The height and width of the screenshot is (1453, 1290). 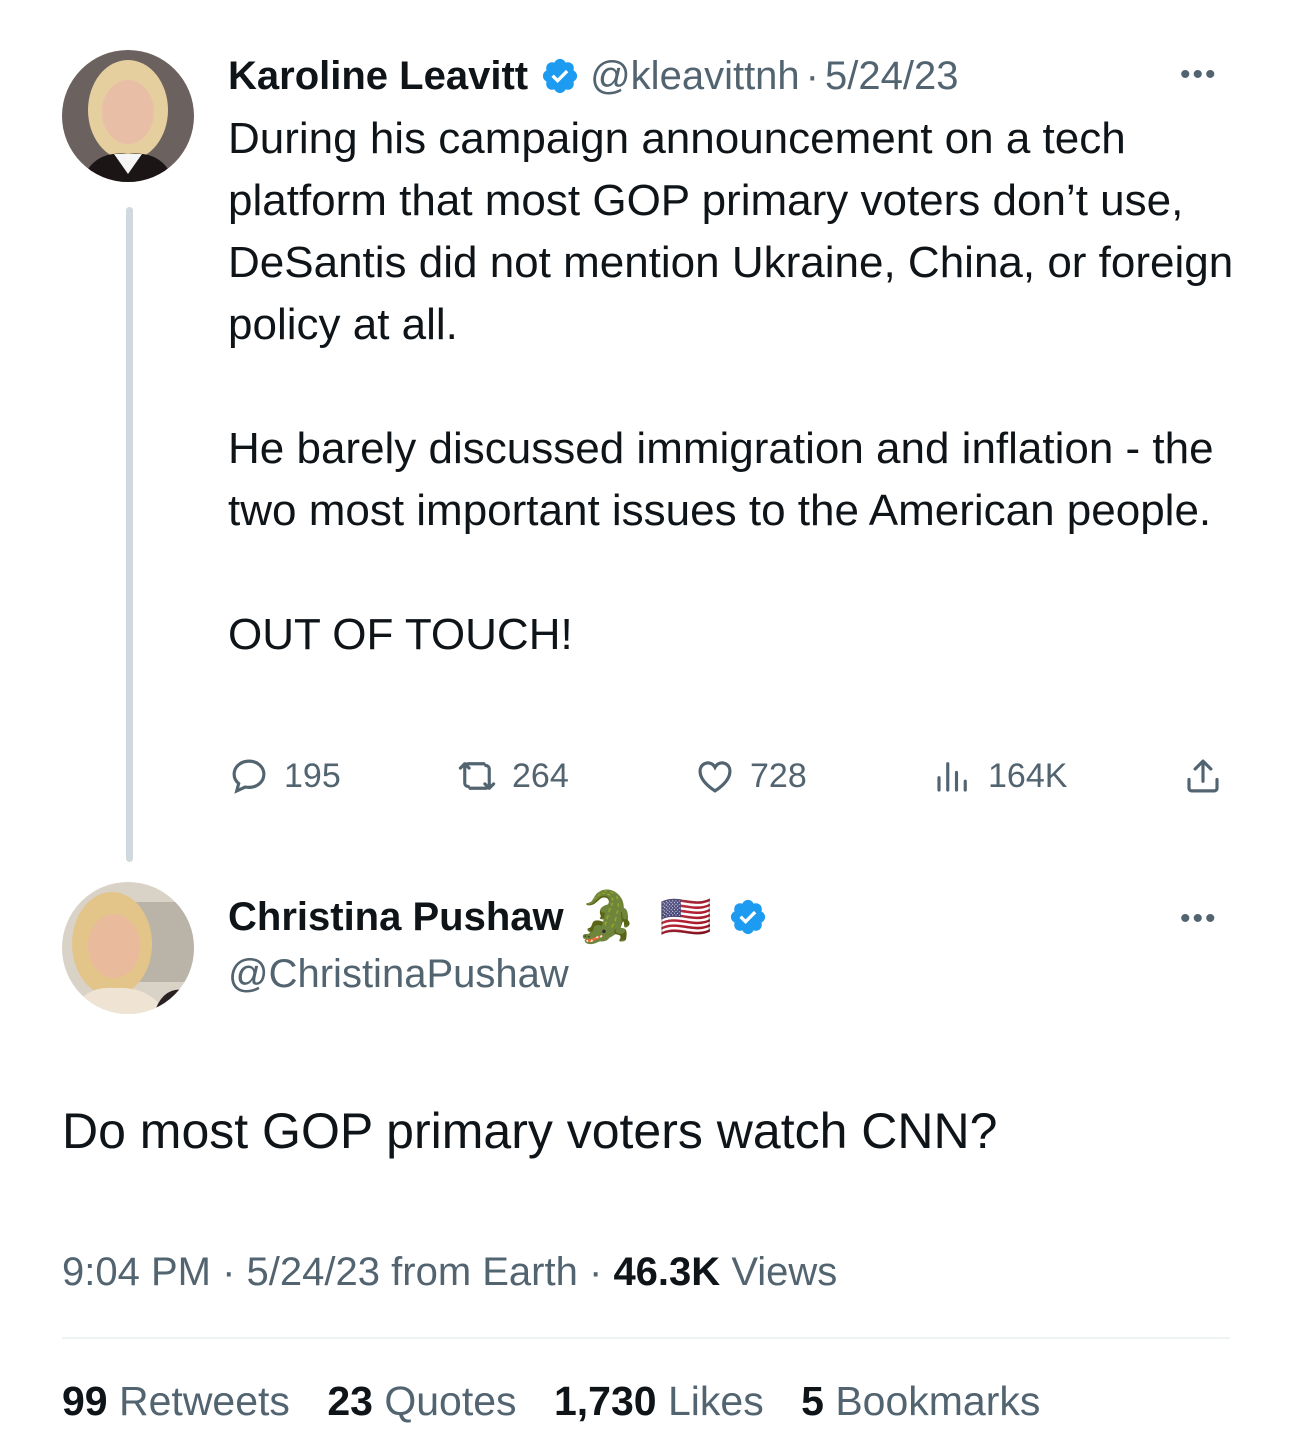 I want to click on like-icon, so click(x=715, y=777).